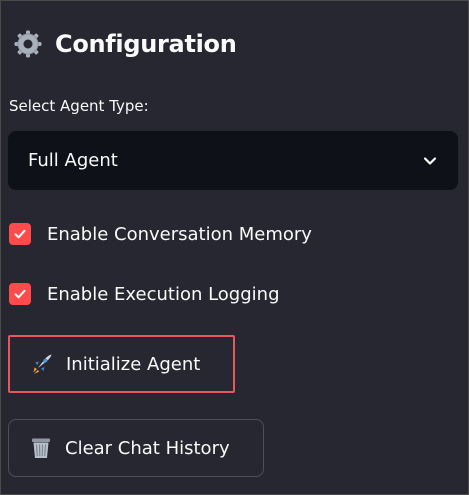 The height and width of the screenshot is (495, 469). I want to click on agent-type-label: Select Agent Type:, so click(79, 106).